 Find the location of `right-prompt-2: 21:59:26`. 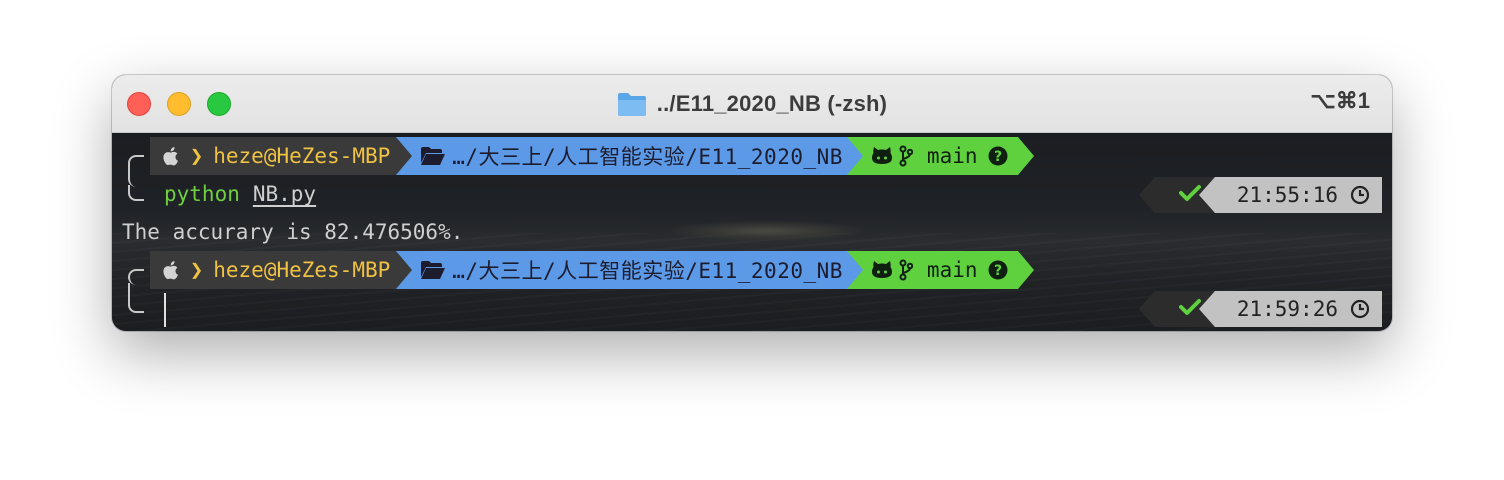

right-prompt-2: 21:59:26 is located at coordinates (1260, 309).